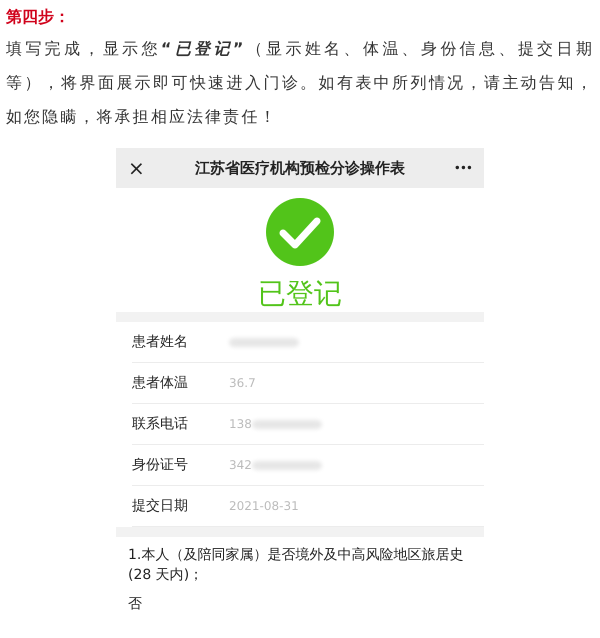 The width and height of the screenshot is (600, 638). Describe the element at coordinates (300, 232) in the screenshot. I see `check-circle-icon` at that location.